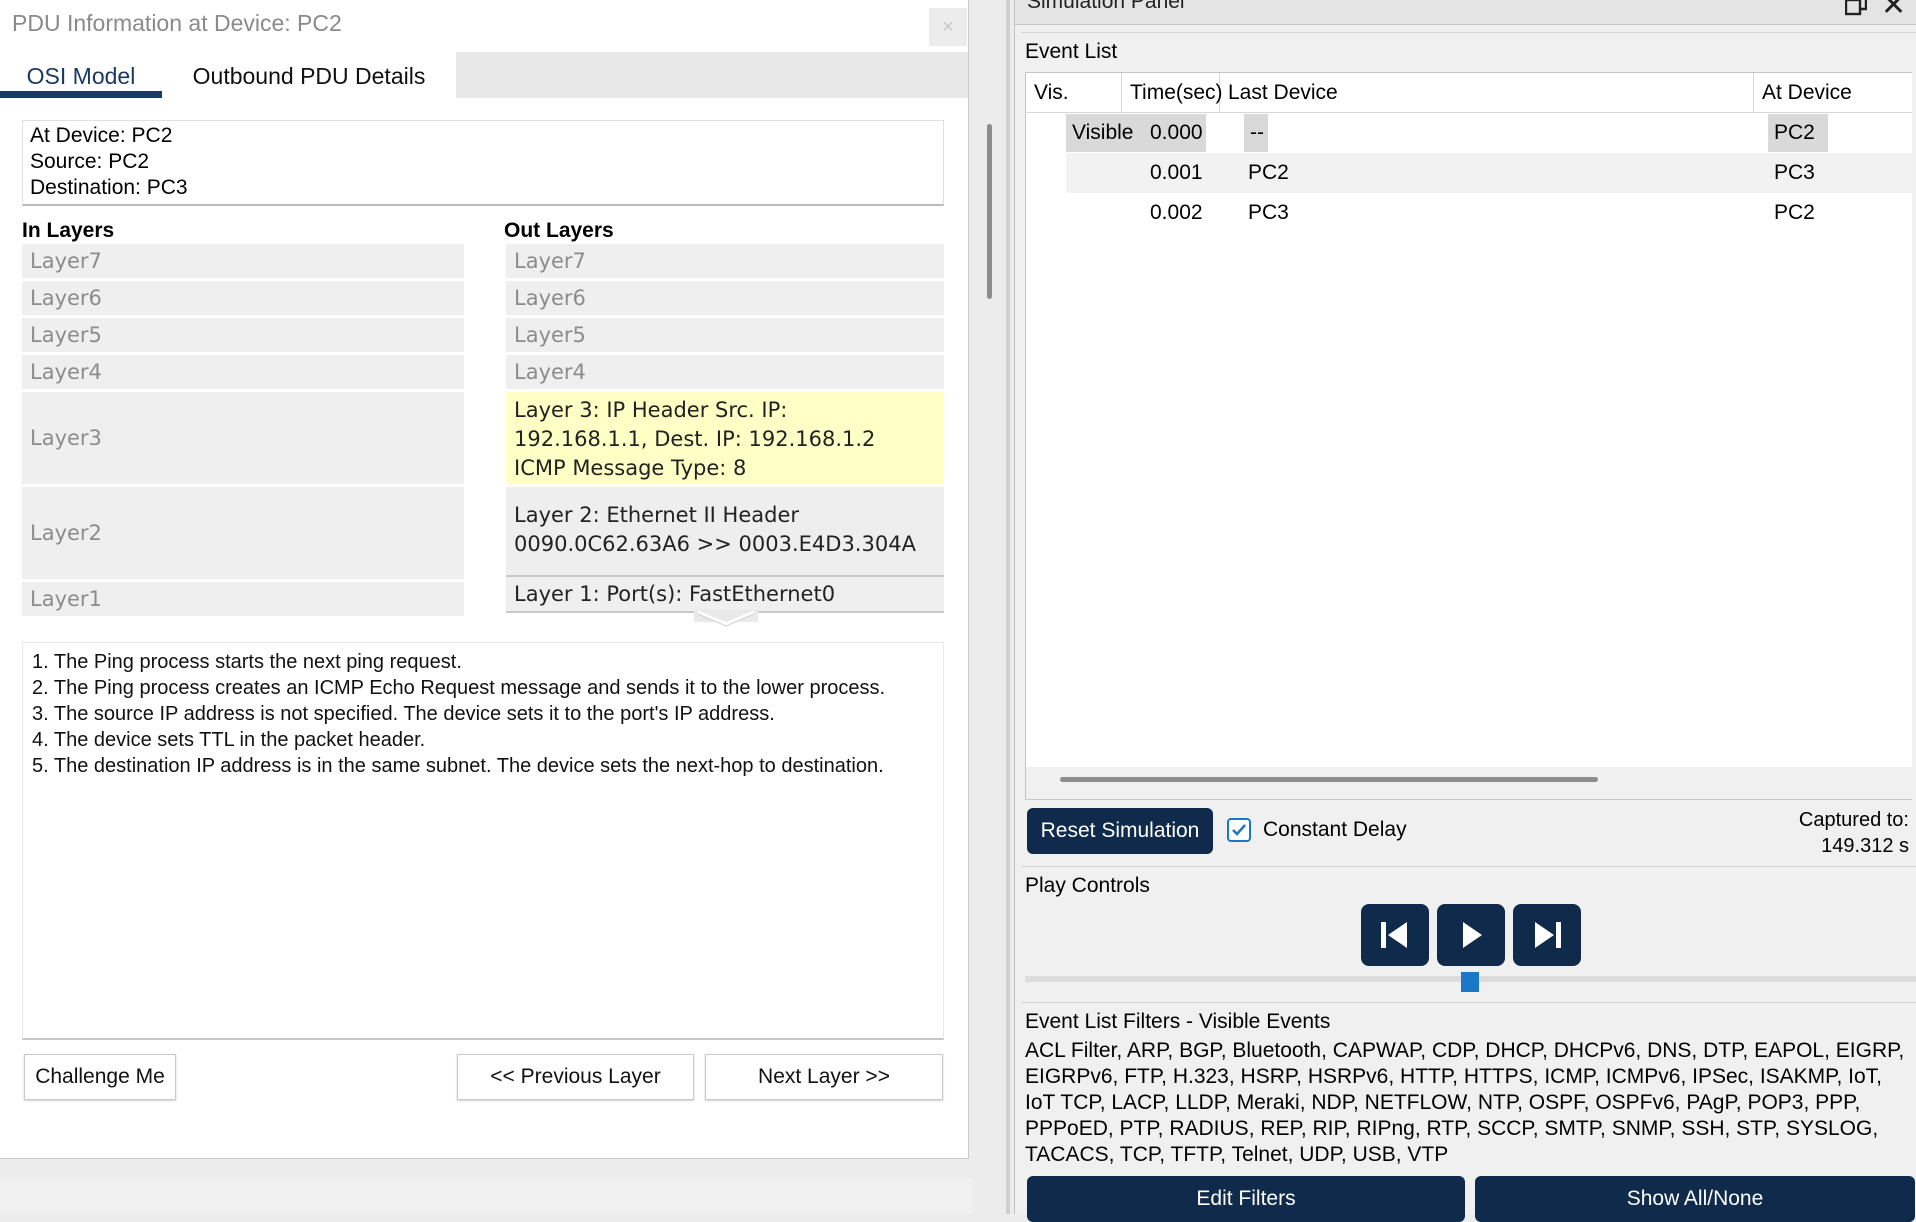 The height and width of the screenshot is (1222, 1916). I want to click on panel-title-bar: Simulation Panel ✕, so click(1465, 12).